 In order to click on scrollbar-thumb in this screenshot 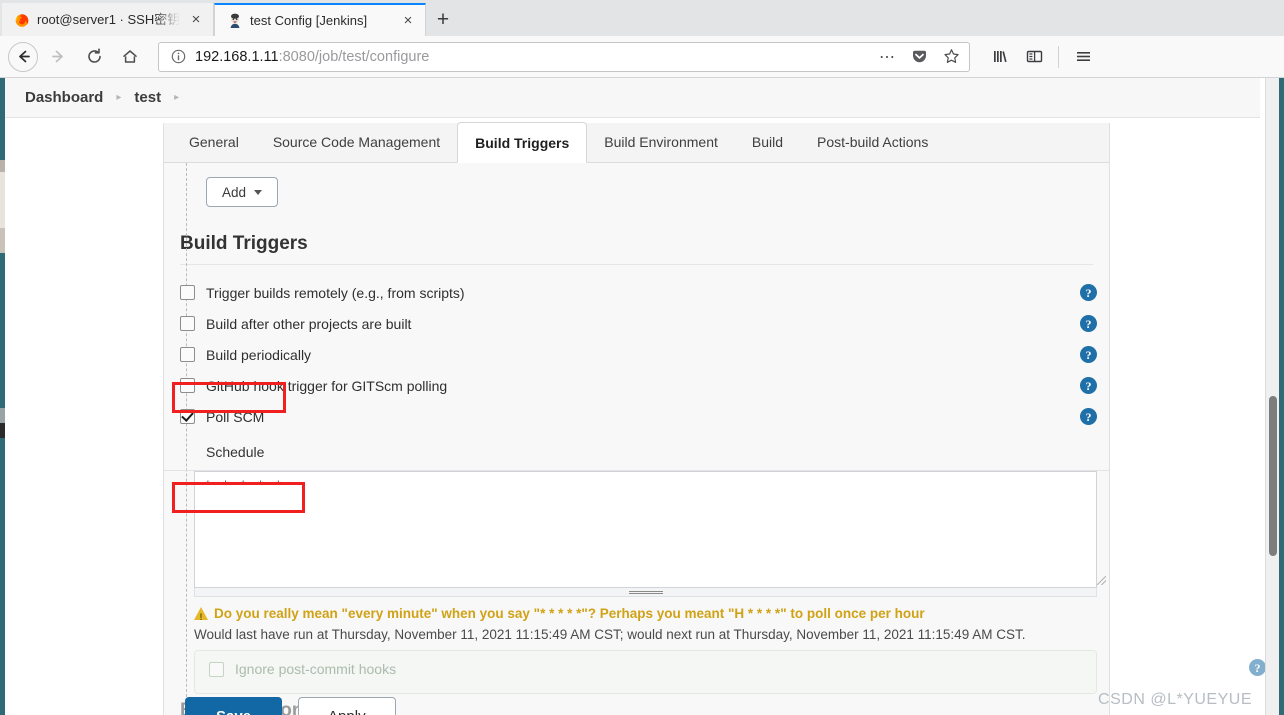, I will do `click(1273, 476)`.